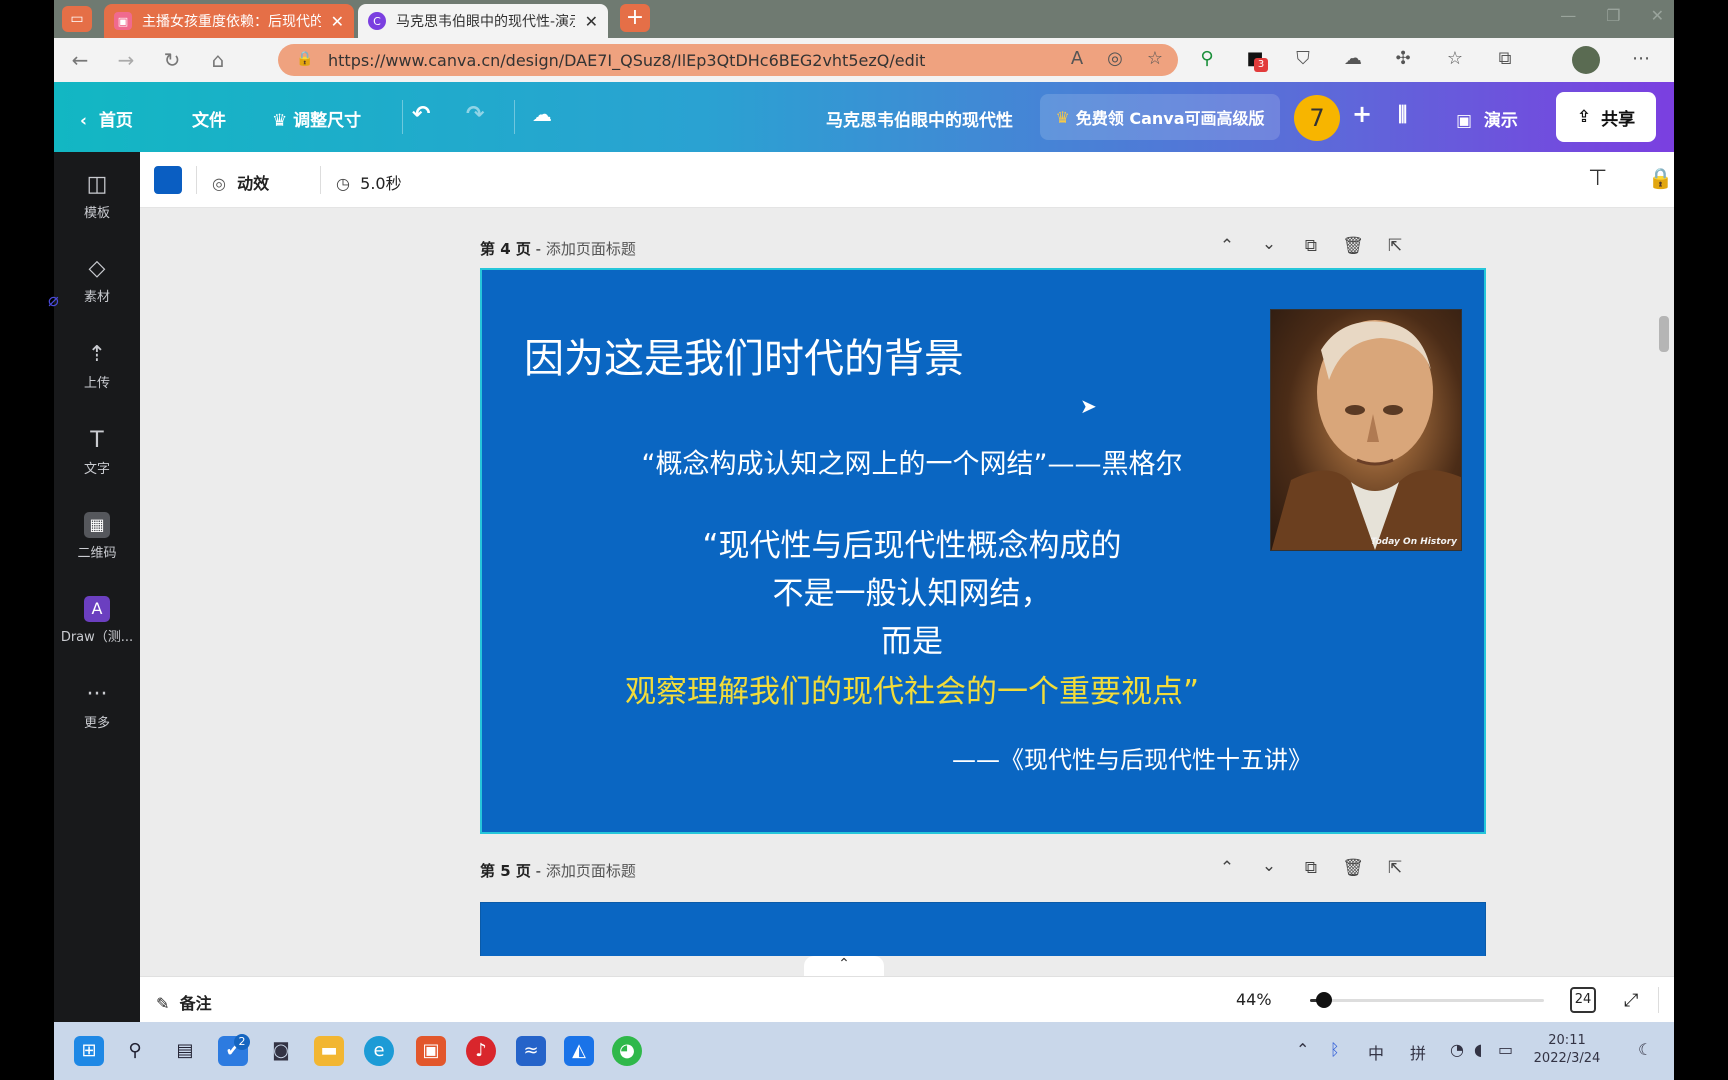 The height and width of the screenshot is (1080, 1728). What do you see at coordinates (97, 713) in the screenshot?
I see `sidebar-item-more: ··· 更多` at bounding box center [97, 713].